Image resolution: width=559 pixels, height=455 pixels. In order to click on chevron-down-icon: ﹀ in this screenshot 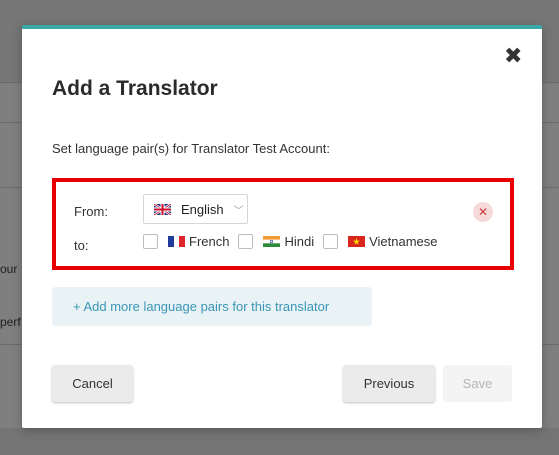, I will do `click(238, 211)`.